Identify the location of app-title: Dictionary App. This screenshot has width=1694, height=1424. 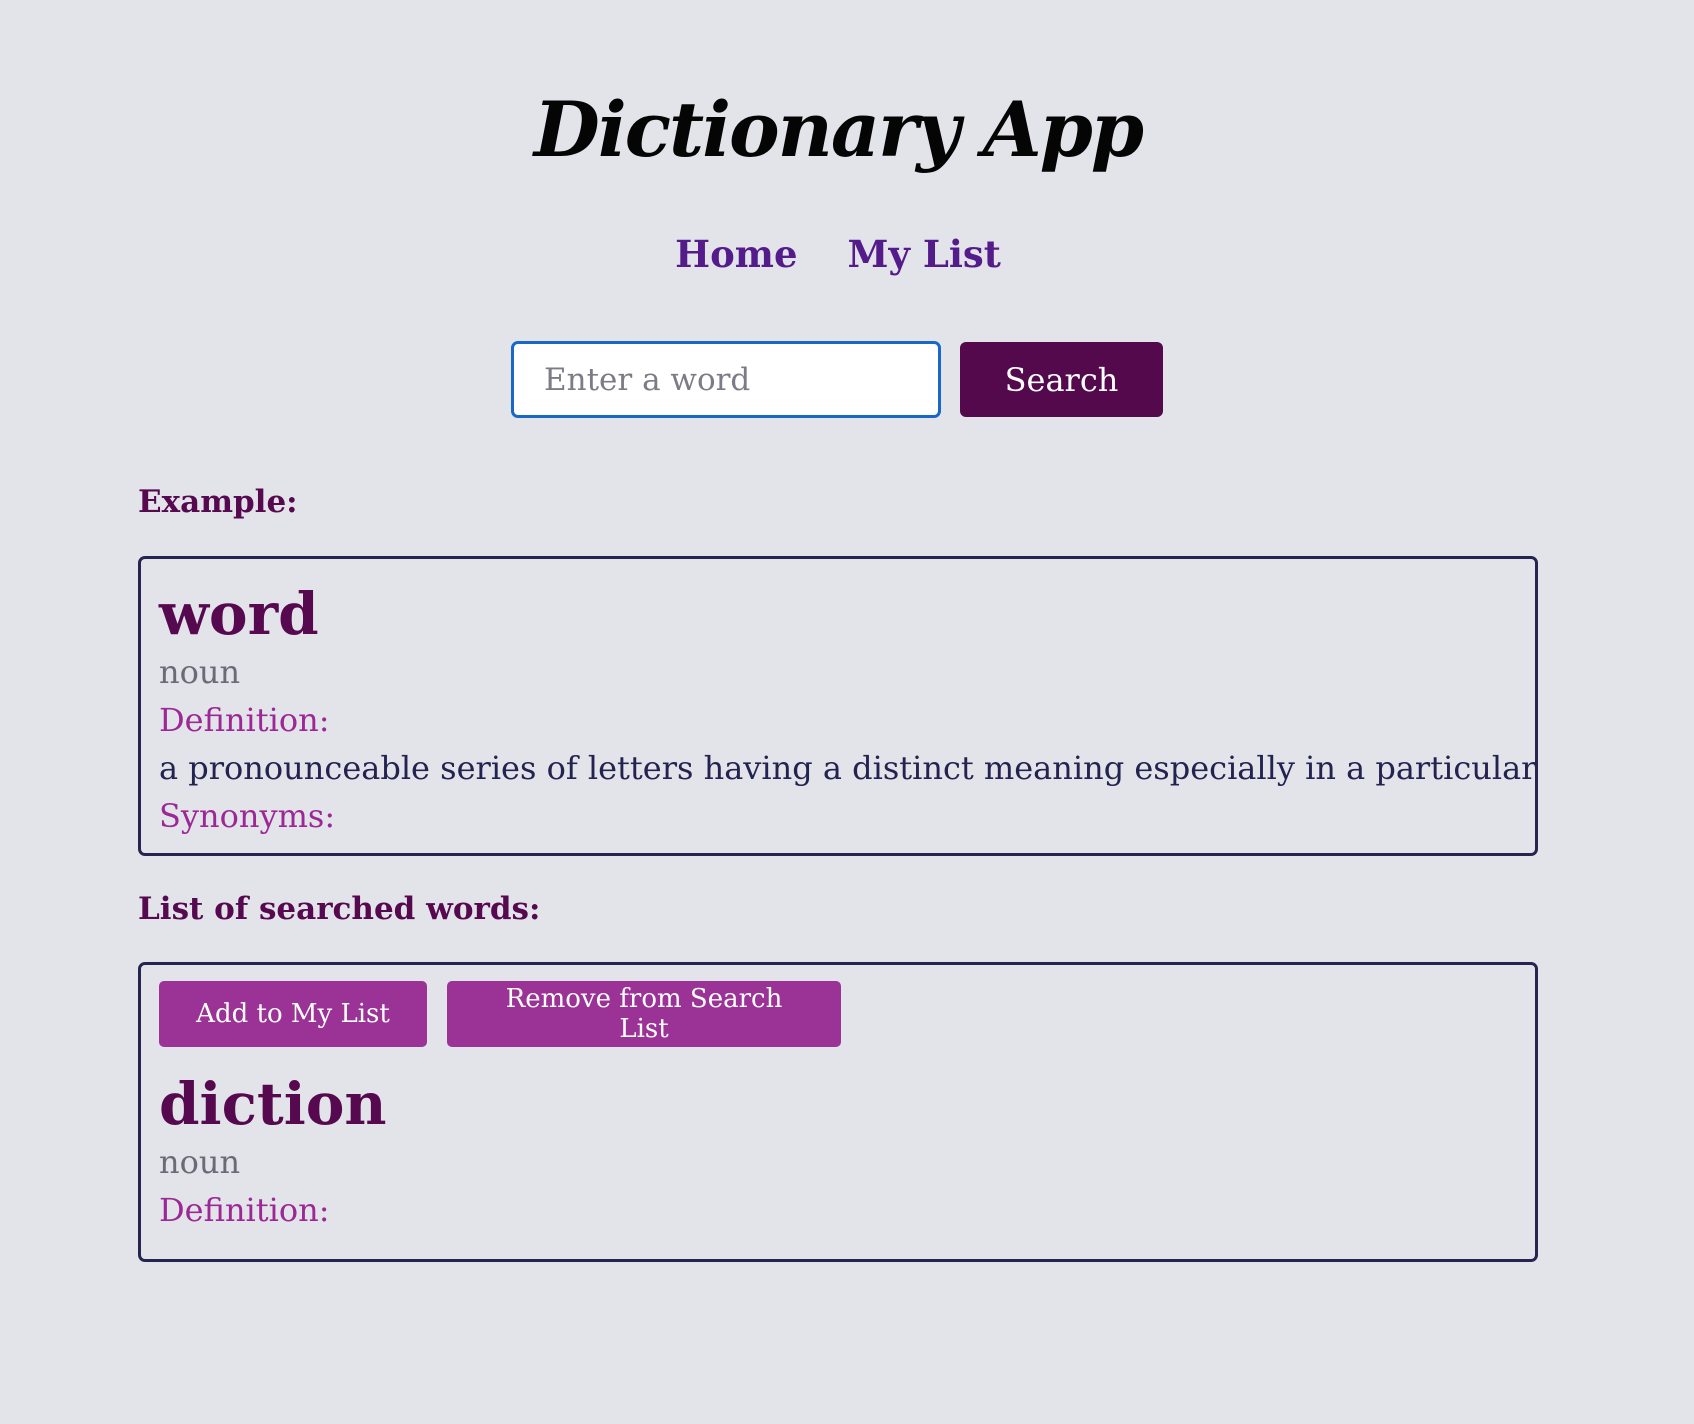
(838, 129).